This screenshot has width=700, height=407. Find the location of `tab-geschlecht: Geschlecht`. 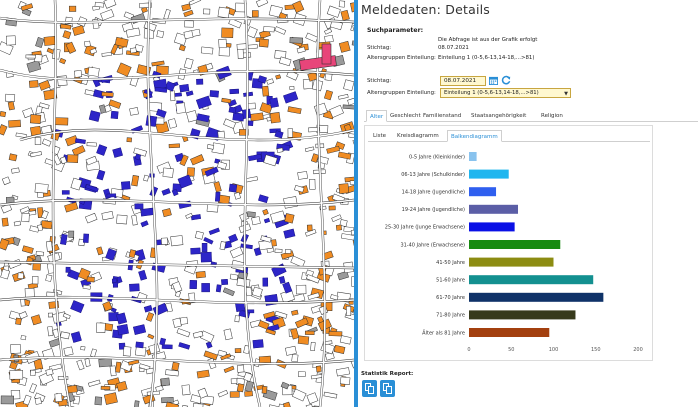

tab-geschlecht: Geschlecht is located at coordinates (405, 116).